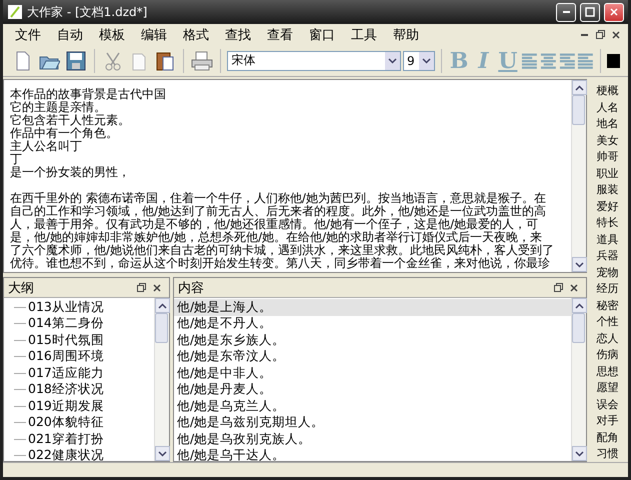  What do you see at coordinates (607, 223) in the screenshot?
I see `side-tab: 特长` at bounding box center [607, 223].